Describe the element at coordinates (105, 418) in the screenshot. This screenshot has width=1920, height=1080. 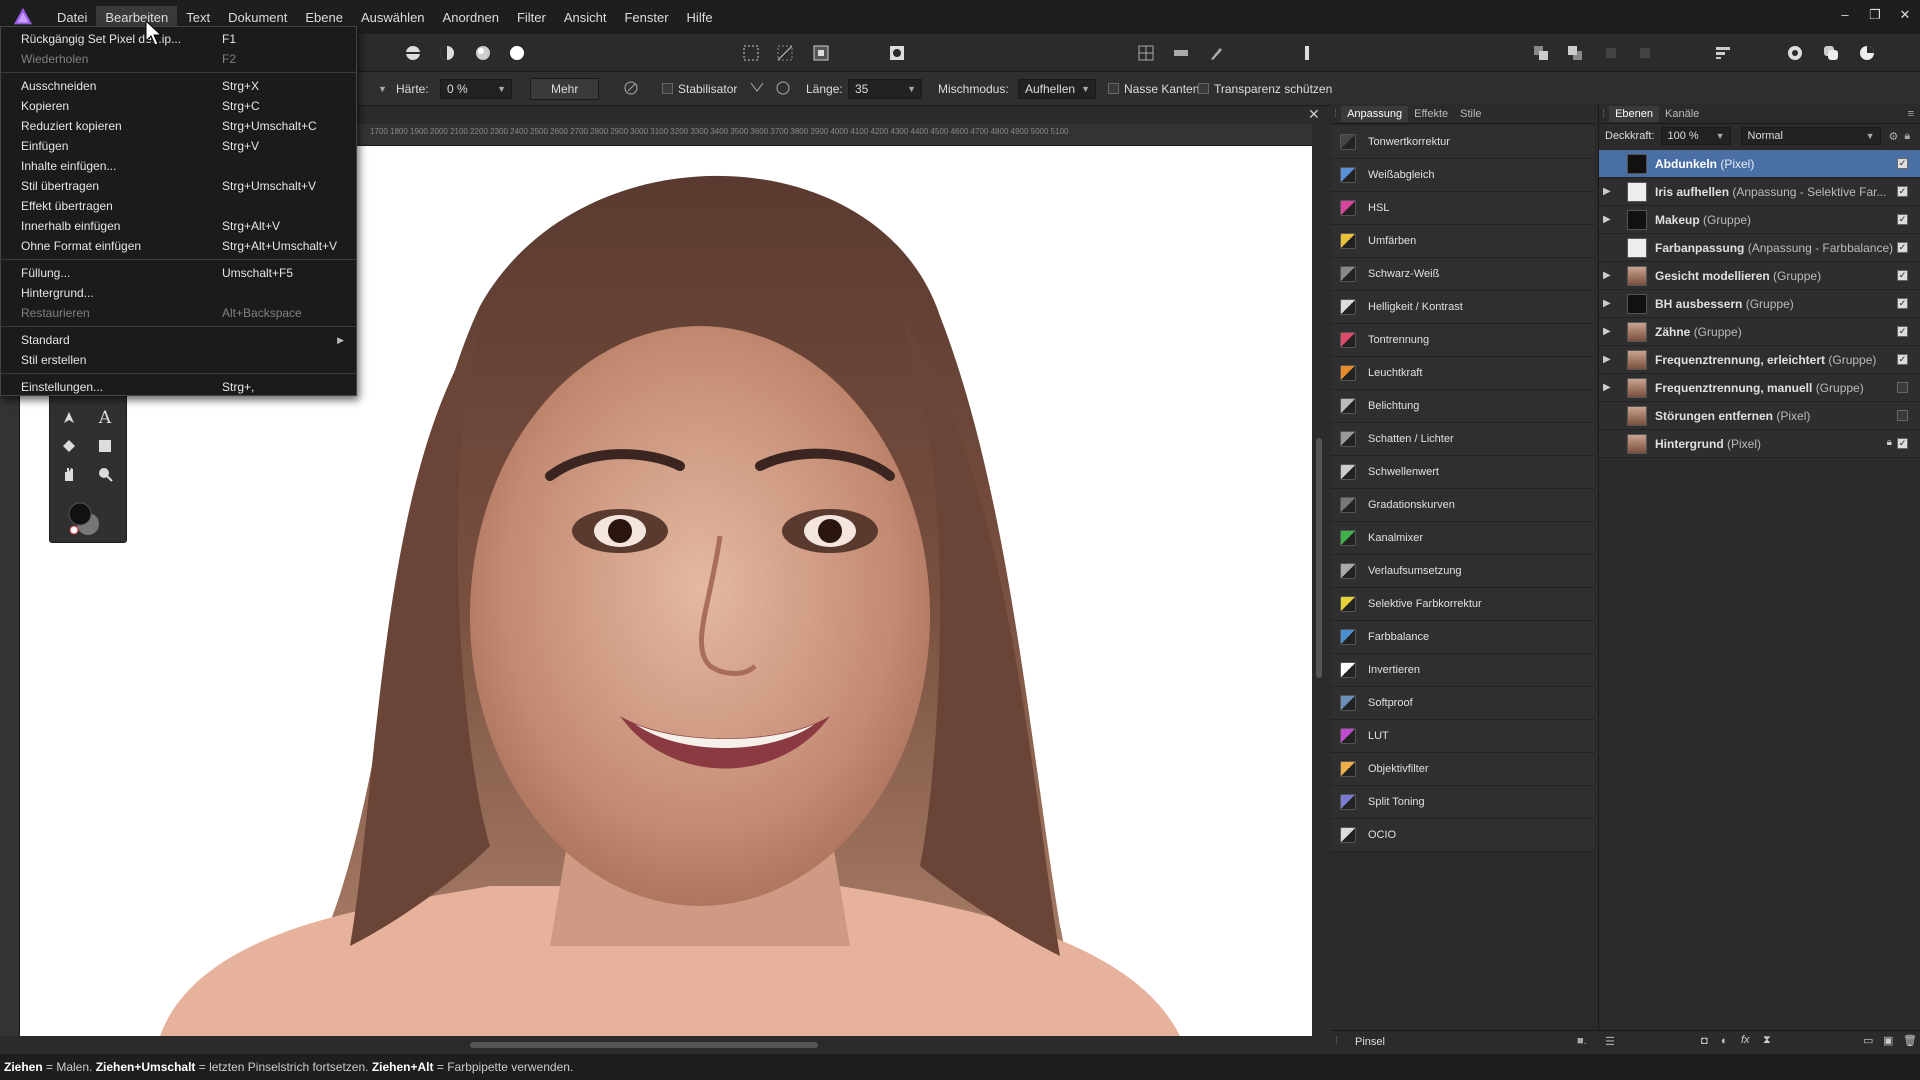
I see `text-tool-icon: A` at that location.